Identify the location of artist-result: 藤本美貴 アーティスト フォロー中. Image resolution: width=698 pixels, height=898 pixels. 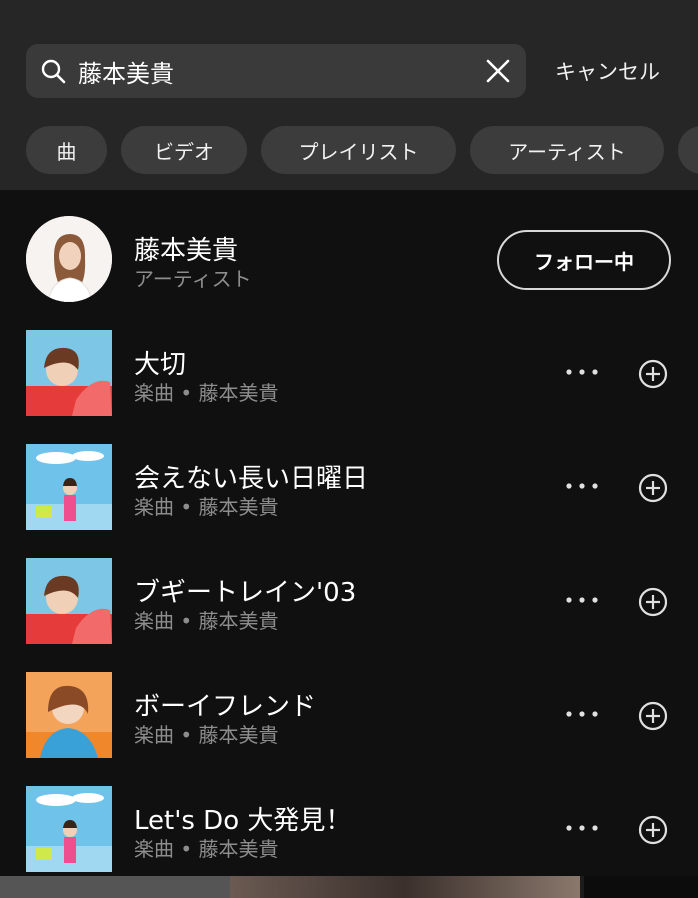
(349, 260).